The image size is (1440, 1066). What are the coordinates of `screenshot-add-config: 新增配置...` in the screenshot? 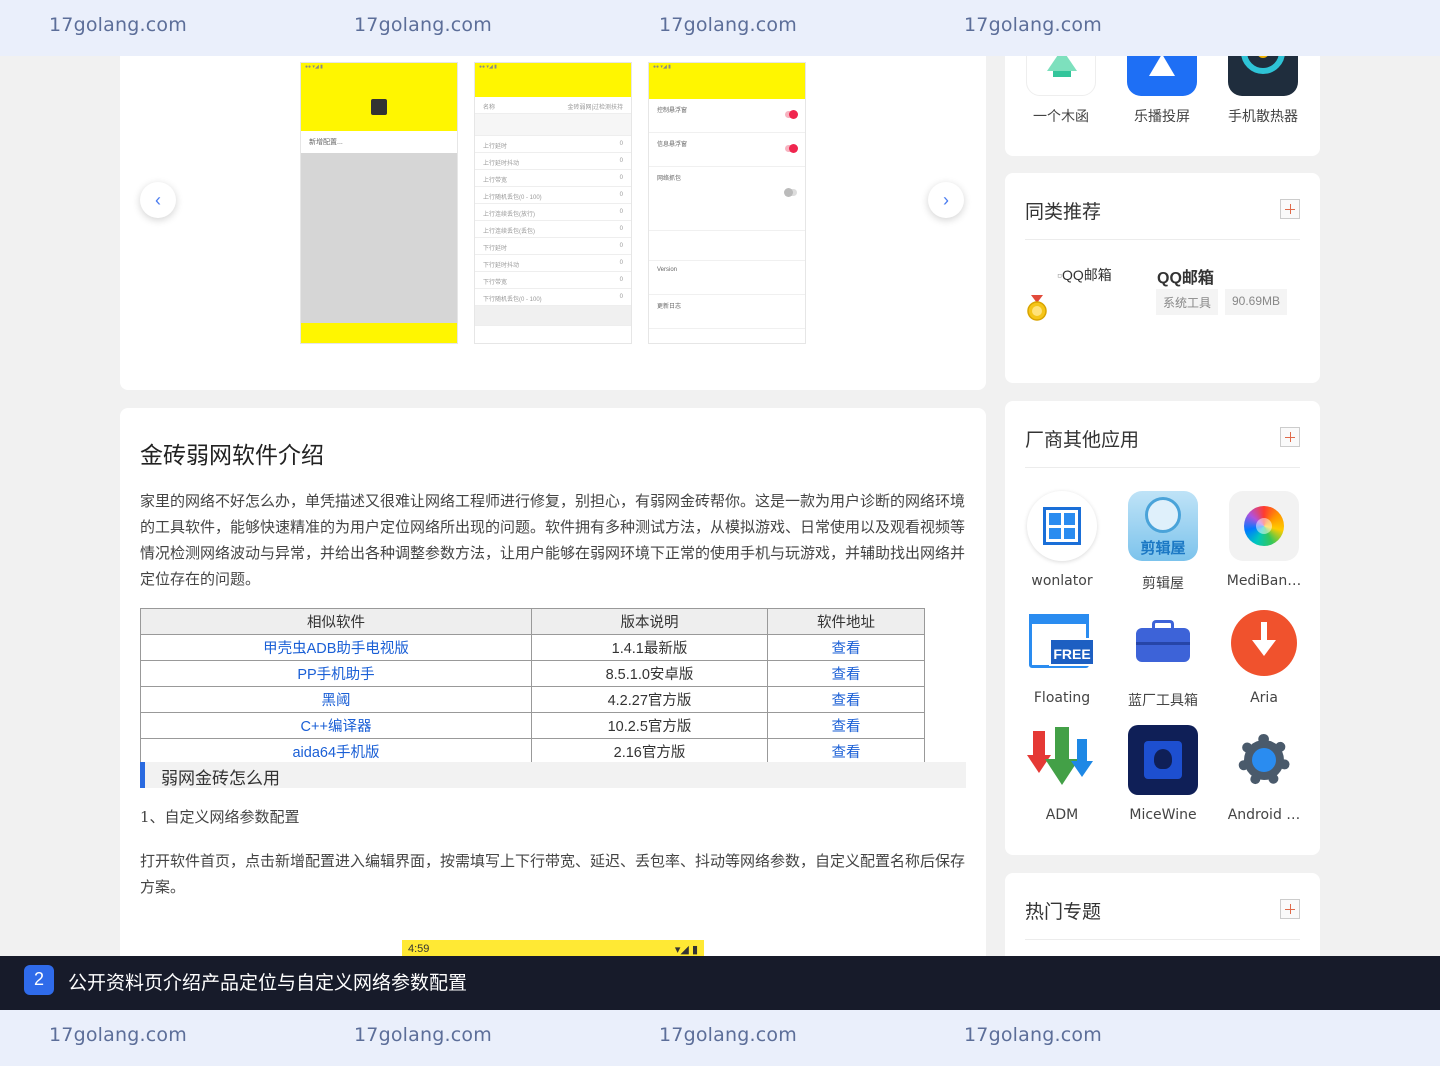 It's located at (379, 142).